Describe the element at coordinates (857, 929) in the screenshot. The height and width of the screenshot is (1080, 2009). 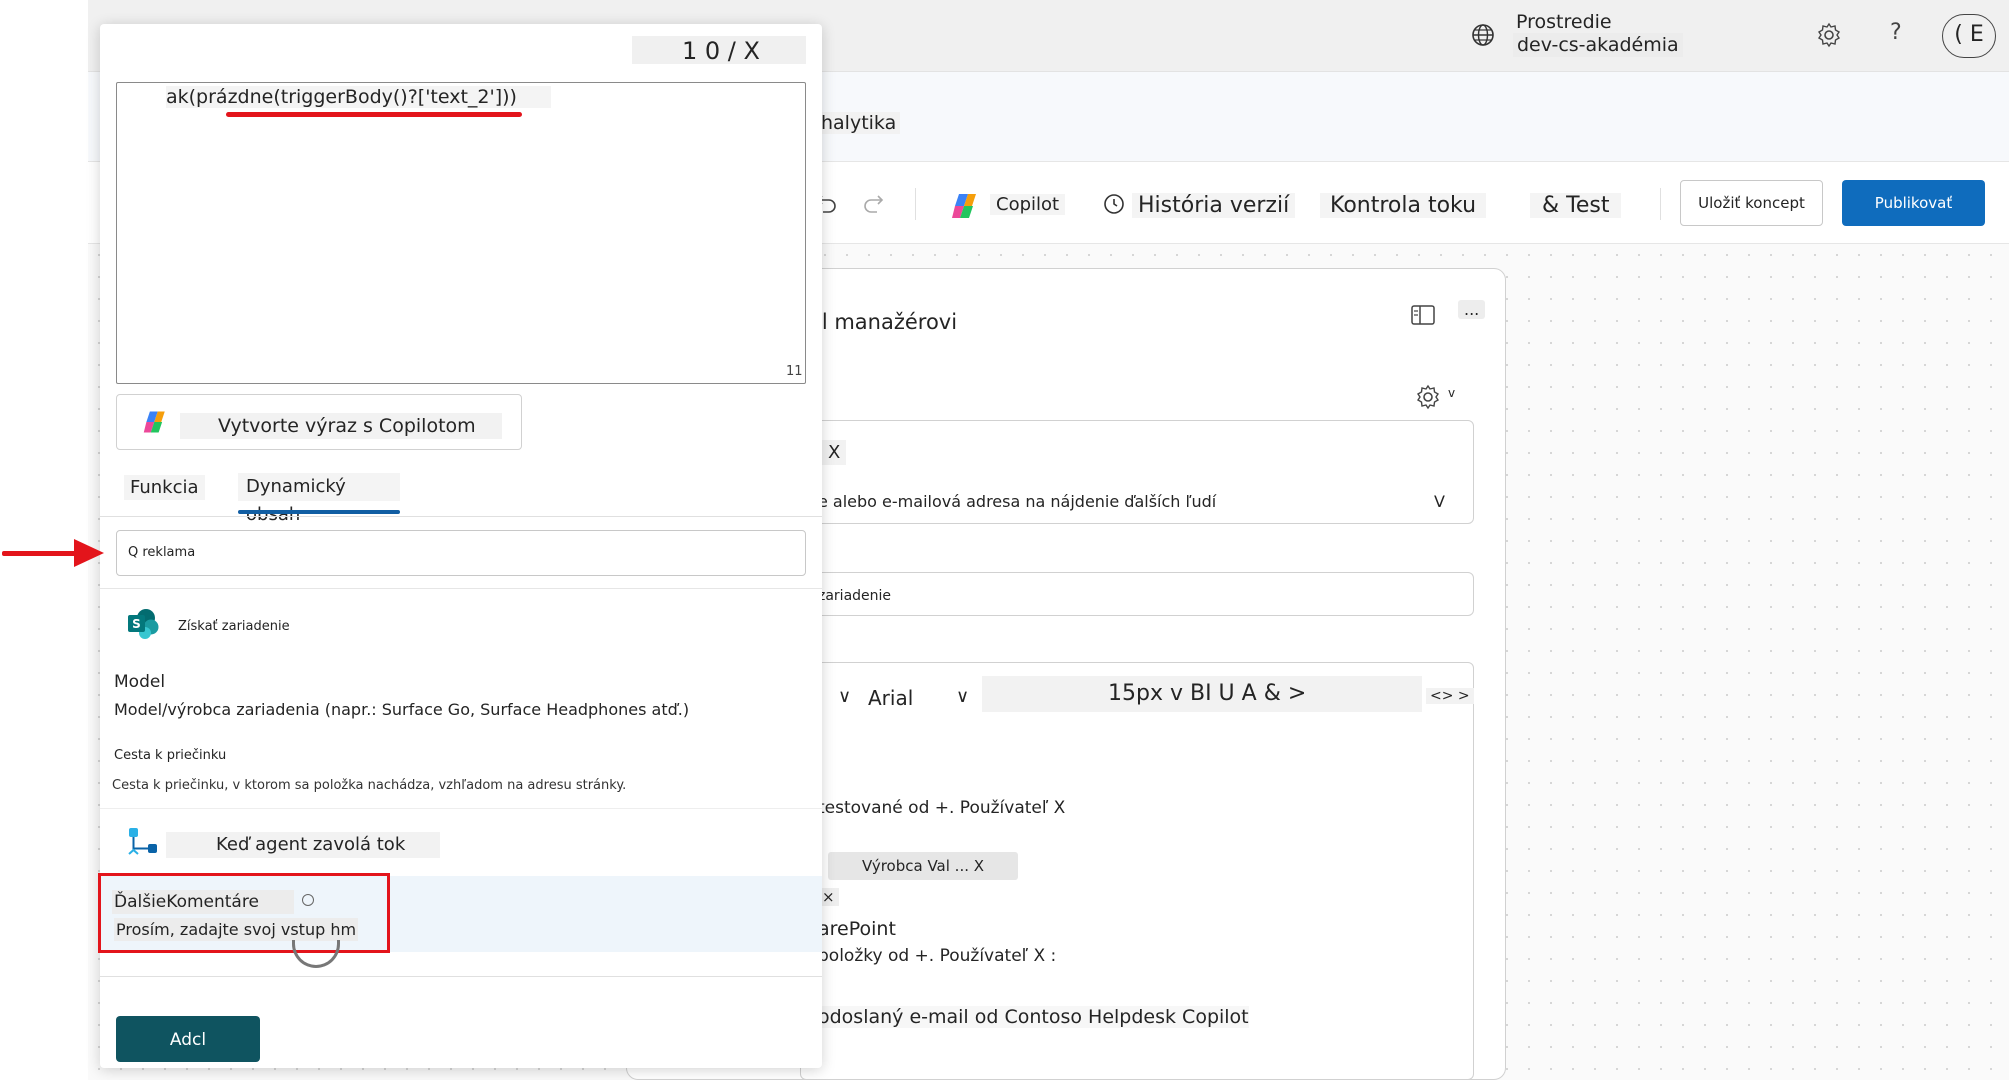
I see `body-line: arePoint` at that location.